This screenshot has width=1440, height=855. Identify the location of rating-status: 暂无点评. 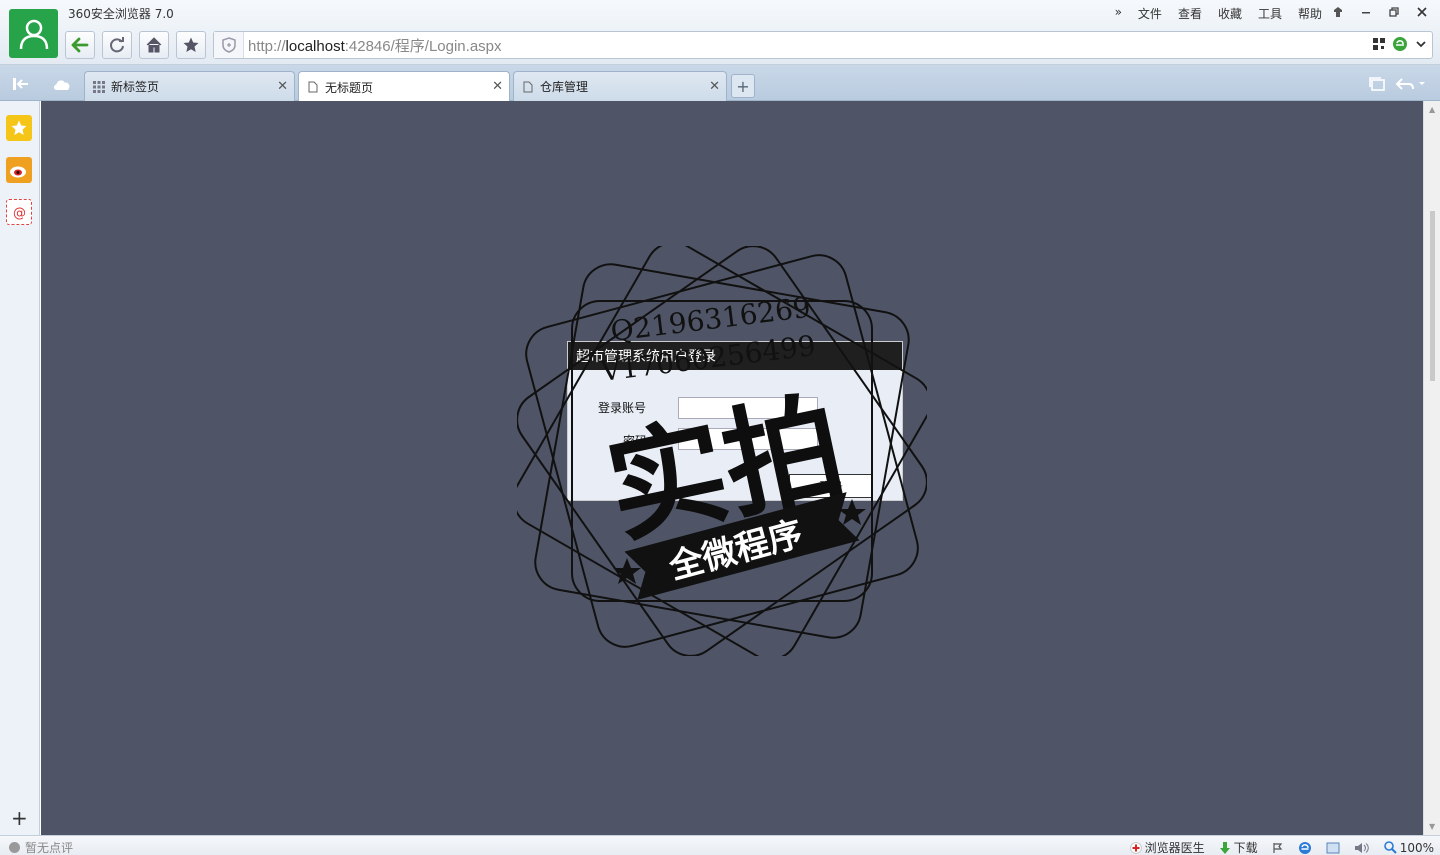
(40, 847).